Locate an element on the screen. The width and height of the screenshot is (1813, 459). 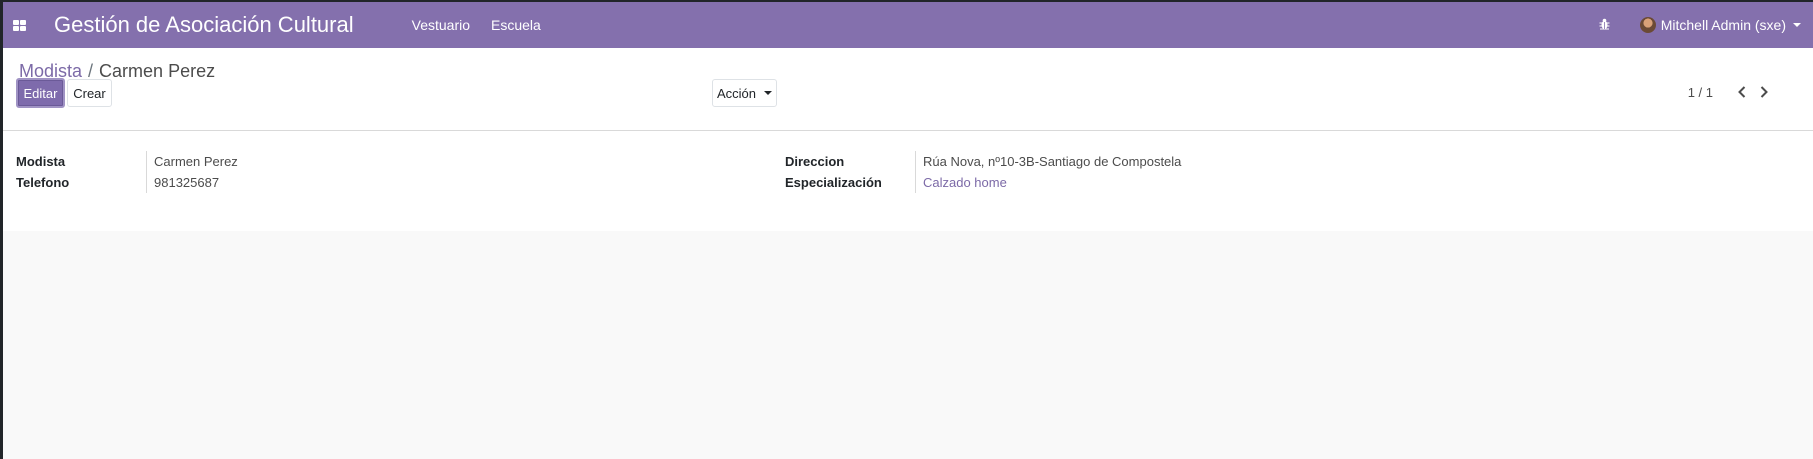
window-border-top is located at coordinates (906, 1).